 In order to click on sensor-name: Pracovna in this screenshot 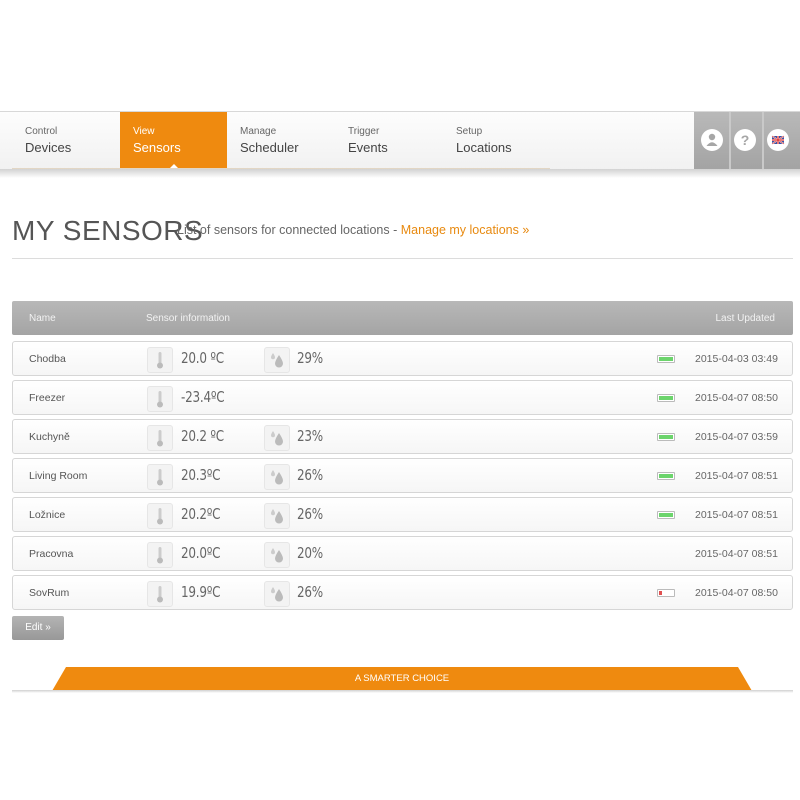, I will do `click(51, 554)`.